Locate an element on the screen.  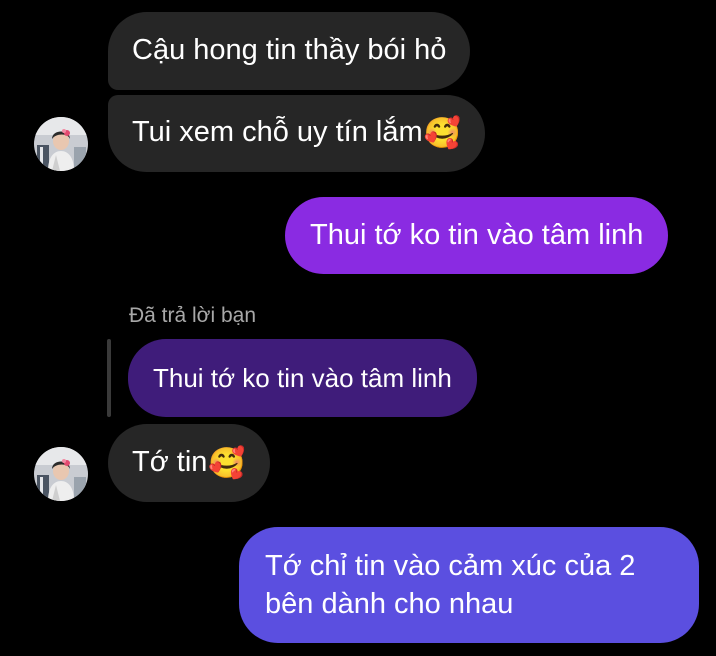
quoted-message-text: Thui tớ ko tin vào tâm linh is located at coordinates (302, 378).